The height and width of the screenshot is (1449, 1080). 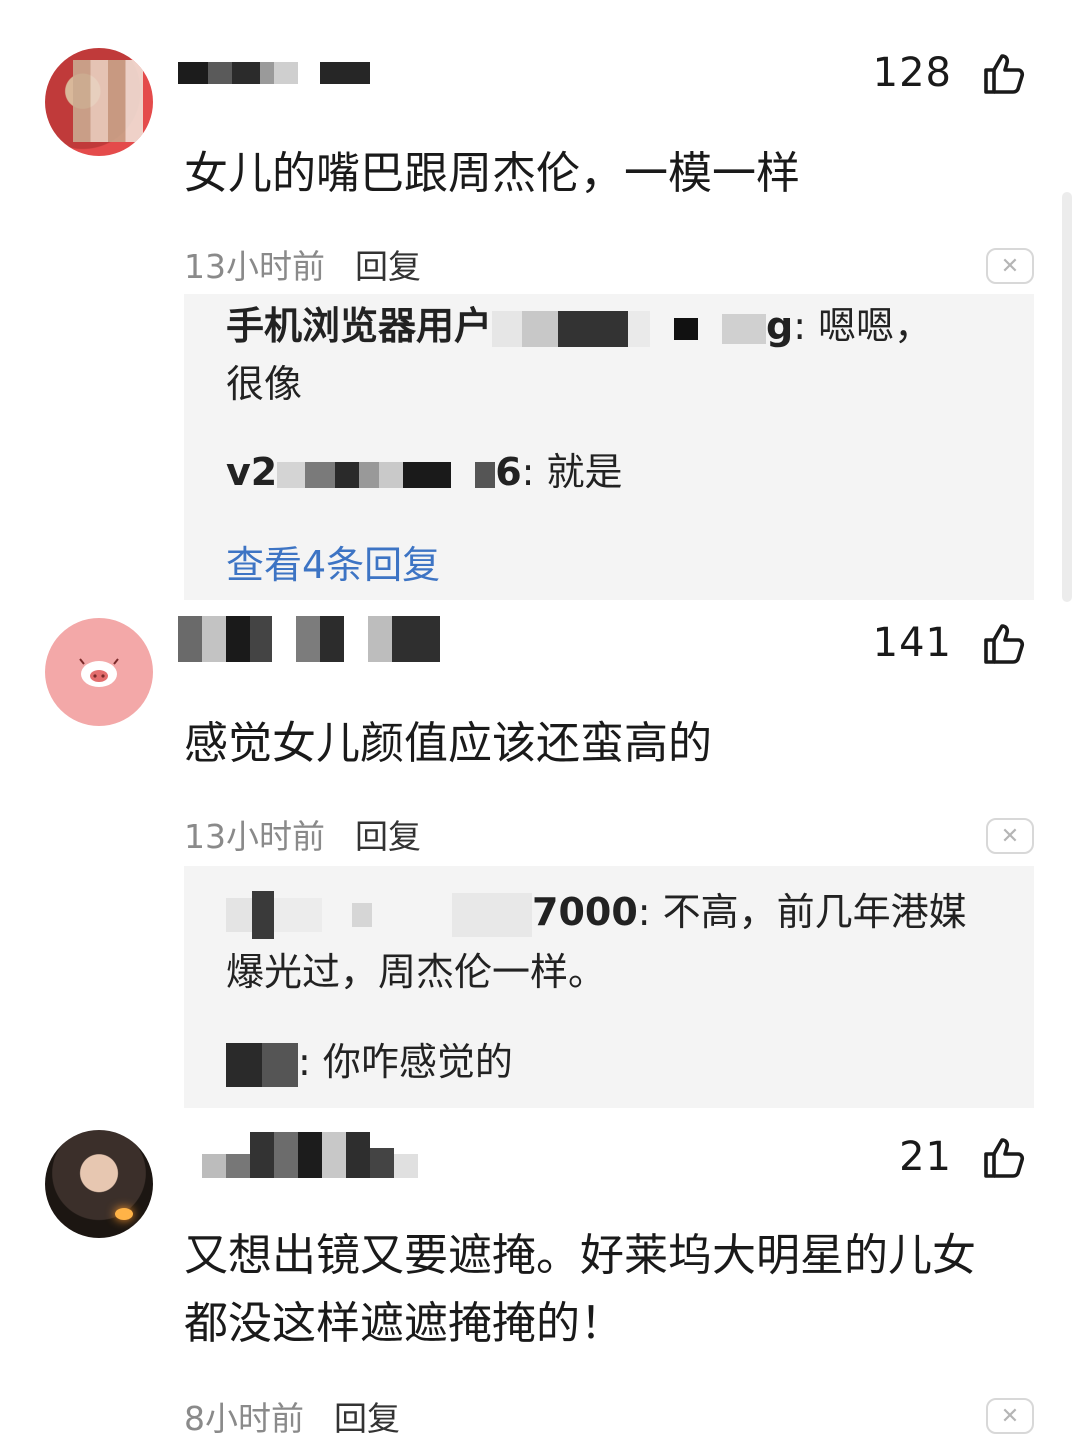 What do you see at coordinates (448, 743) in the screenshot?
I see `comment-text: 感觉女儿颜值应该还蛮高的` at bounding box center [448, 743].